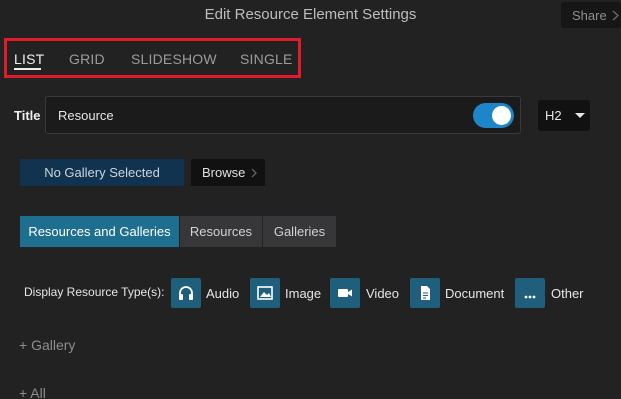 This screenshot has width=621, height=399. What do you see at coordinates (475, 293) in the screenshot?
I see `document-type-label: Document` at bounding box center [475, 293].